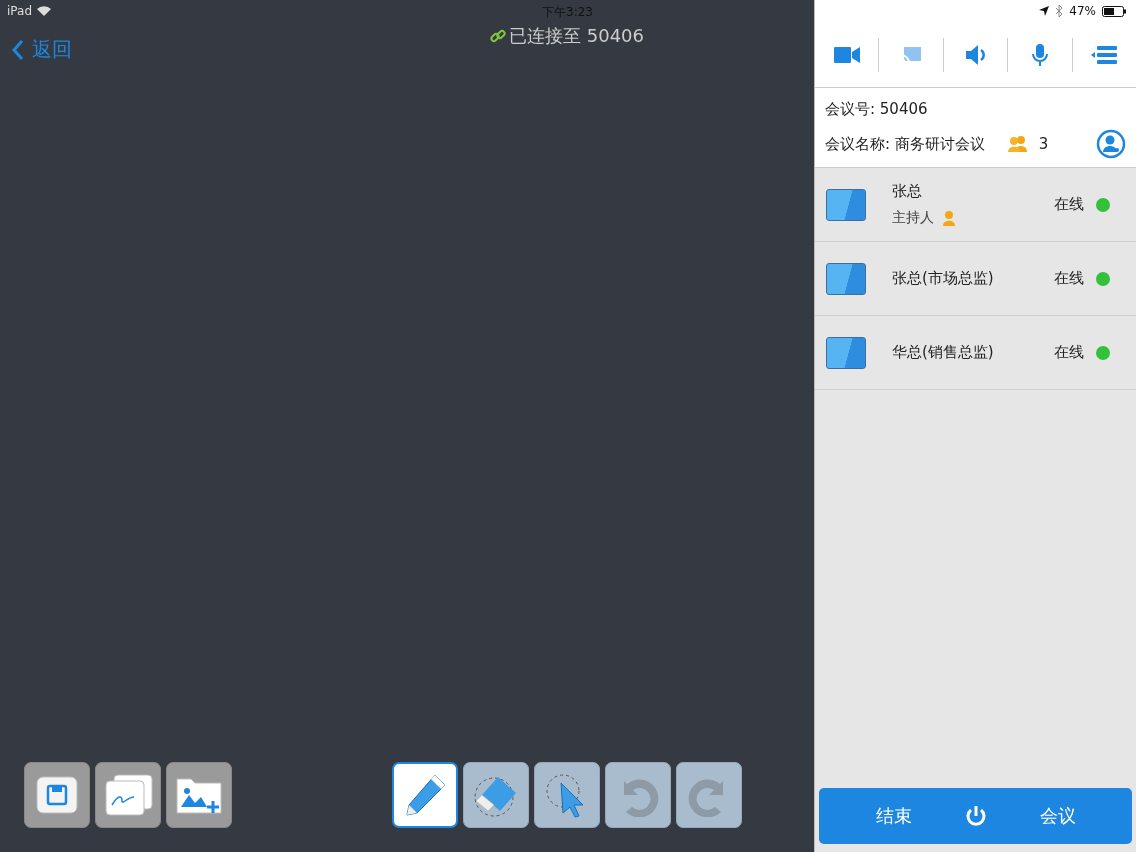  Describe the element at coordinates (498, 36) in the screenshot. I see `link-icon` at that location.